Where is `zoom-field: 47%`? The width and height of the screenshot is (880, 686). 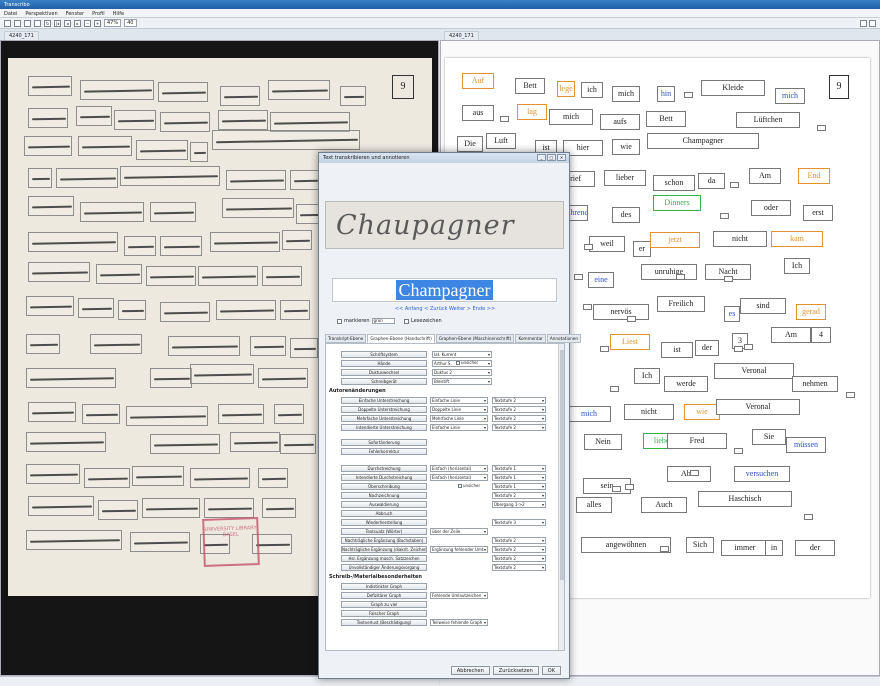
zoom-field: 47% is located at coordinates (113, 23).